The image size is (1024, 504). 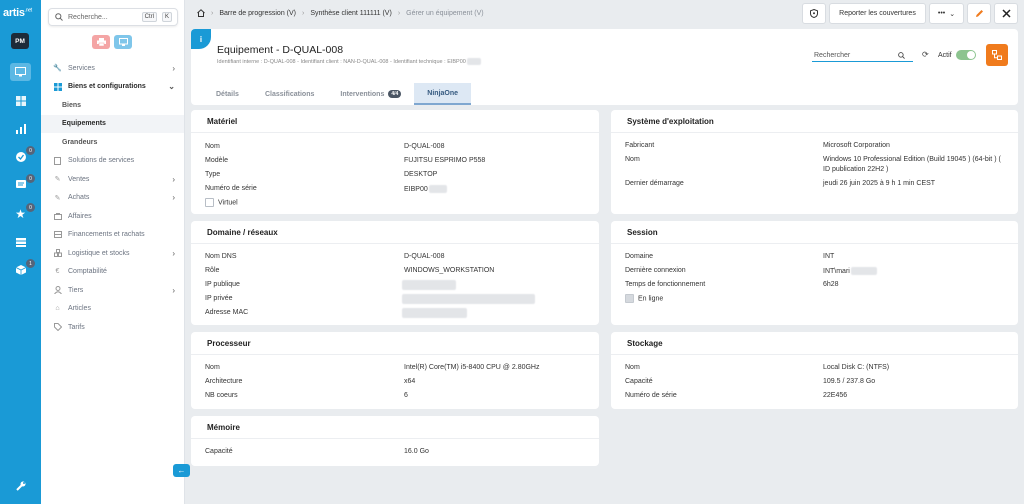 I want to click on sidebar-item-articles: ⌂ Articles, so click(x=112, y=309).